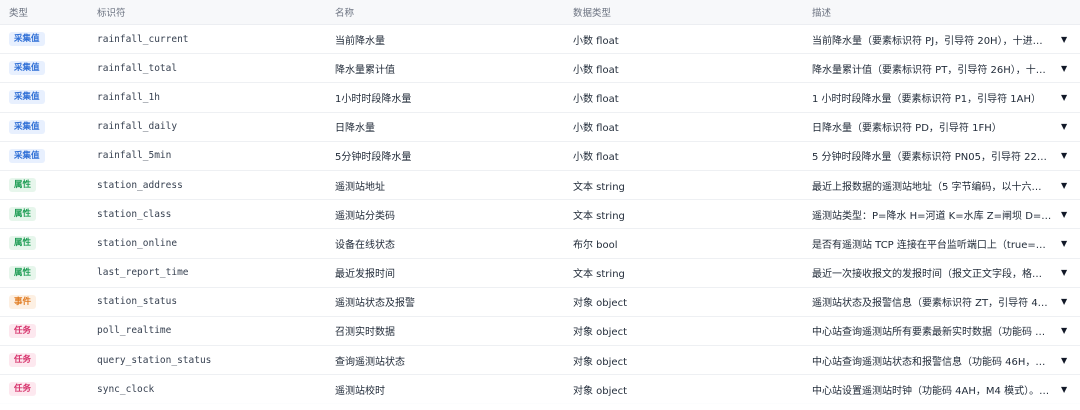  I want to click on name-cell: 降水量累计值, so click(365, 70).